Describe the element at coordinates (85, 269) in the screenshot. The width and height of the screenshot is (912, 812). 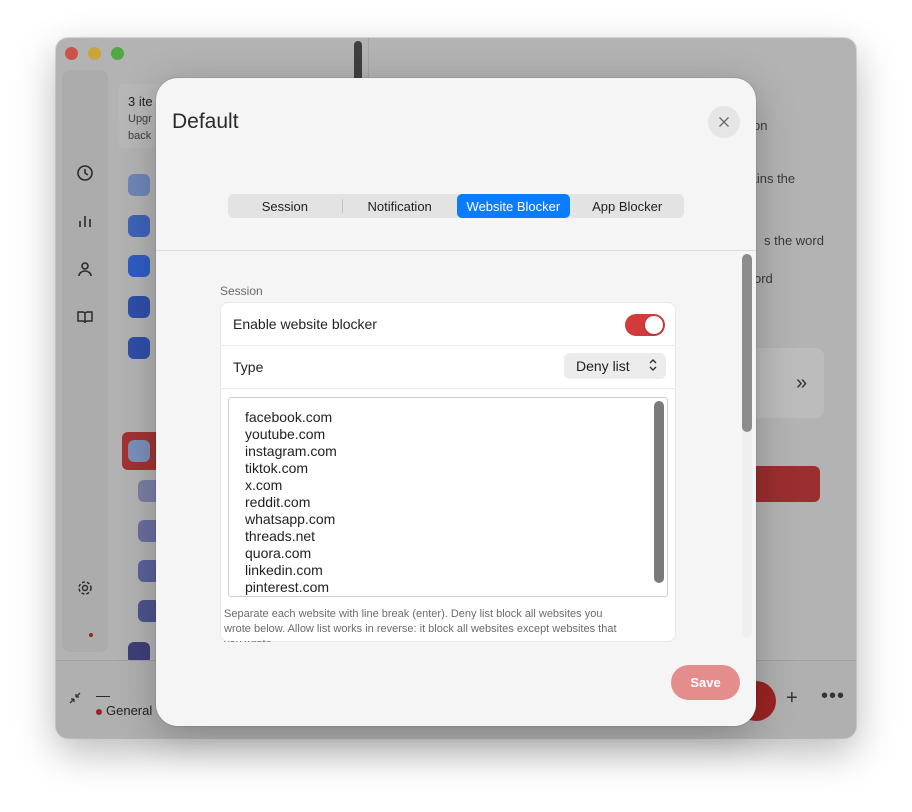
I see `person-icon` at that location.